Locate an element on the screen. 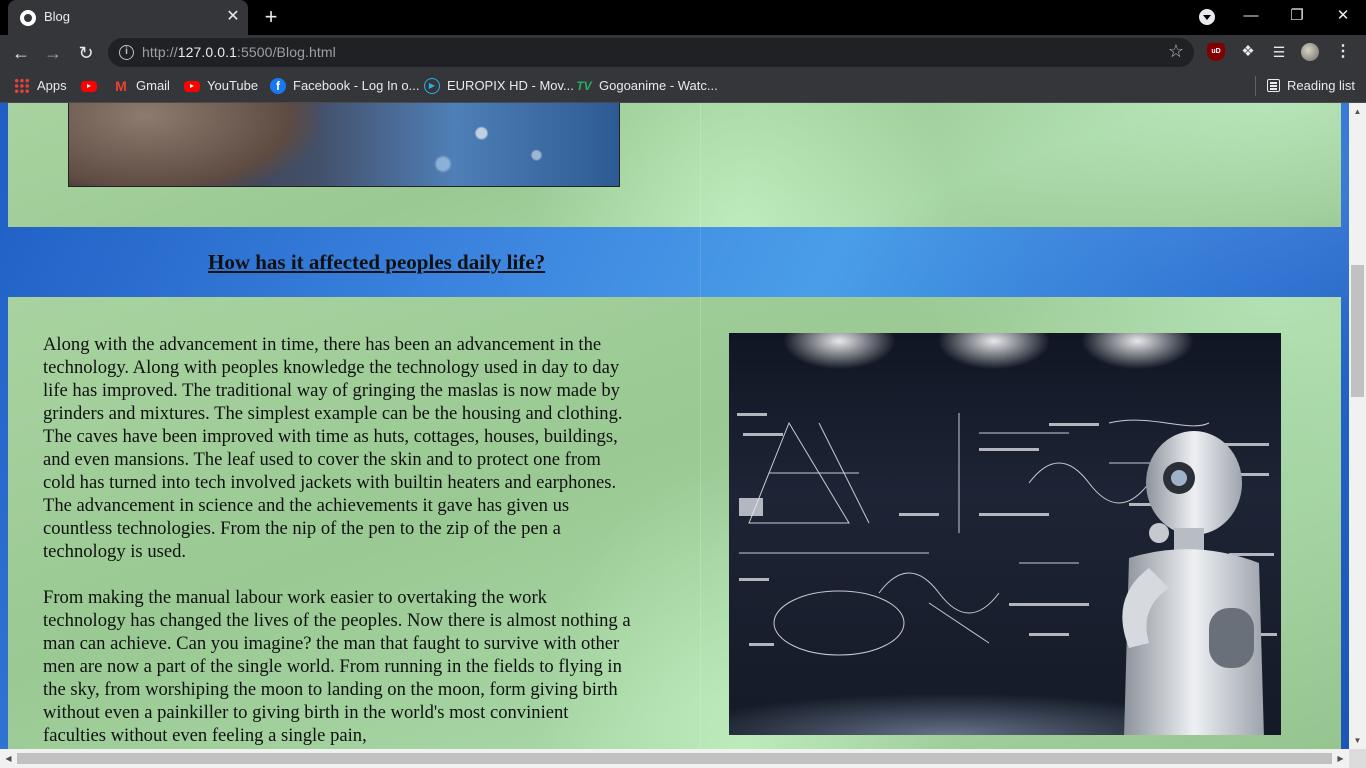  minimize-button: — is located at coordinates (1251, 16).